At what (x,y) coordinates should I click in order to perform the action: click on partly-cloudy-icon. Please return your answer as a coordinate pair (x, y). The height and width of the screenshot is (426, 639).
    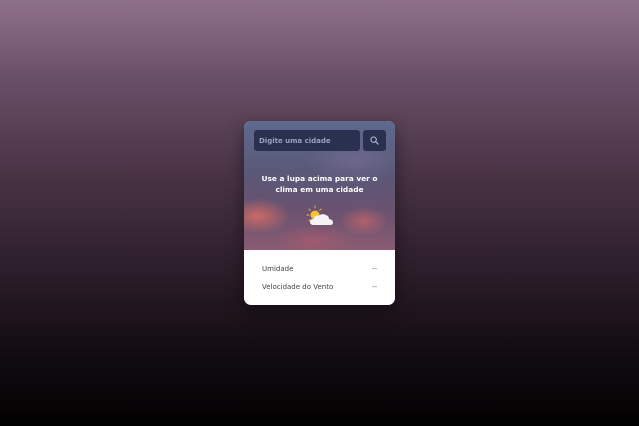
    Looking at the image, I should click on (319, 215).